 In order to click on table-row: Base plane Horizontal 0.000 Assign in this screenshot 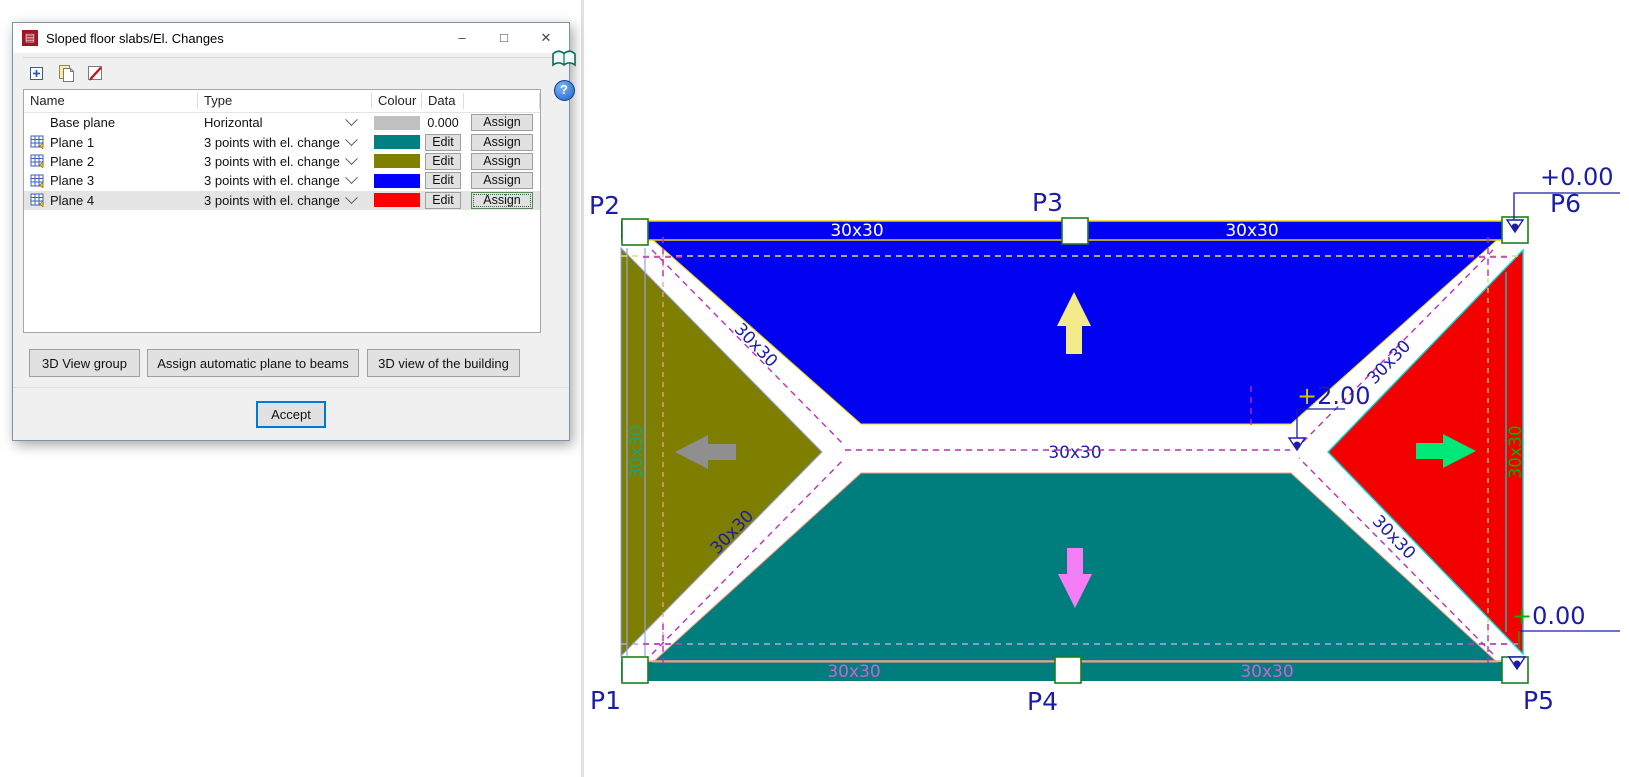, I will do `click(282, 123)`.